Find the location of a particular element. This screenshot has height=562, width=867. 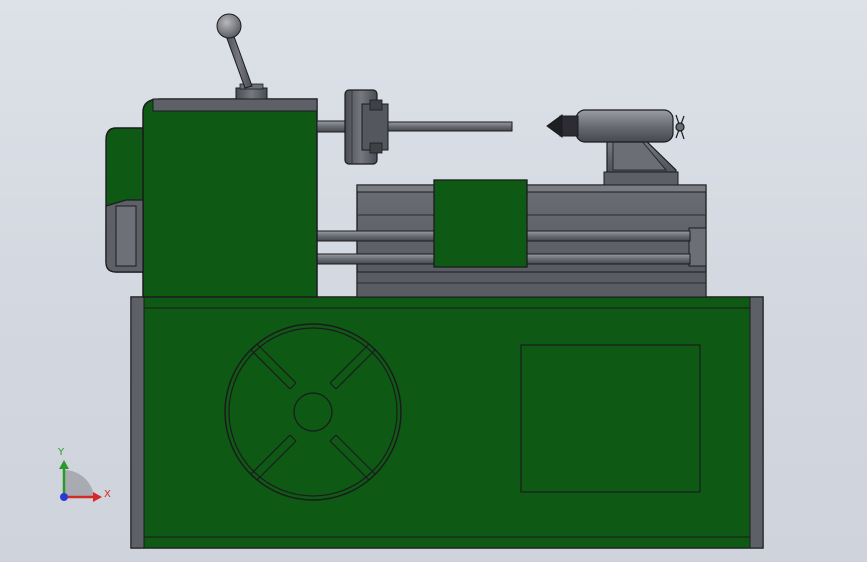

tailstock is located at coordinates (615, 147).